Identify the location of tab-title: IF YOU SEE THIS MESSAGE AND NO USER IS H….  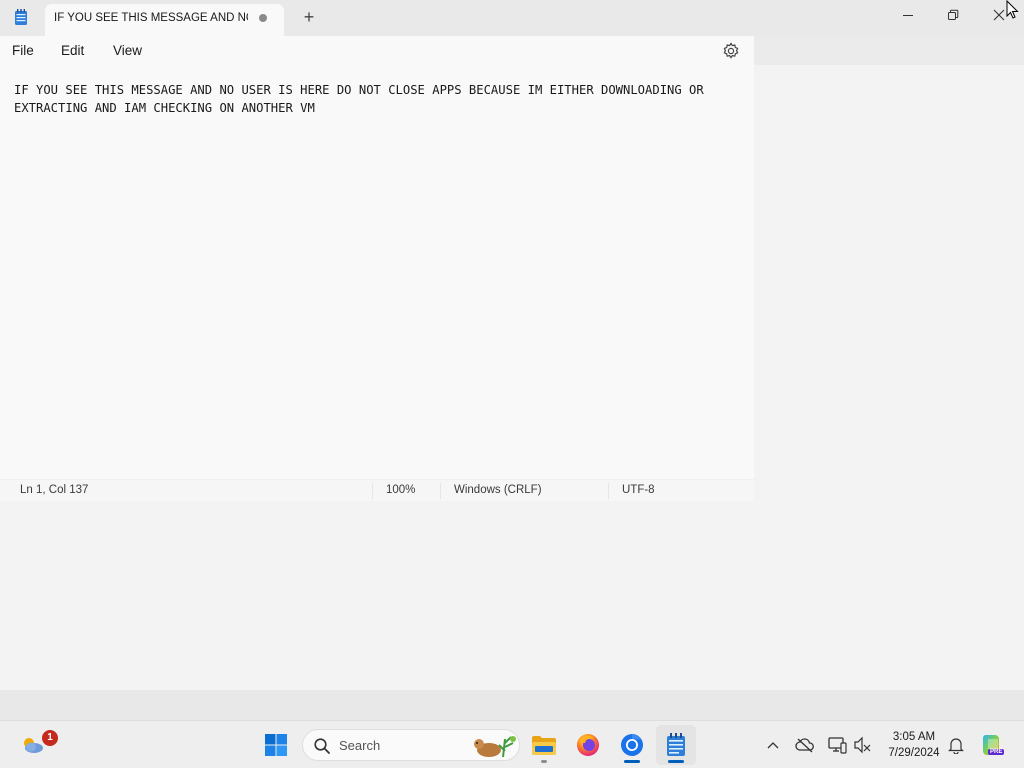
(151, 18).